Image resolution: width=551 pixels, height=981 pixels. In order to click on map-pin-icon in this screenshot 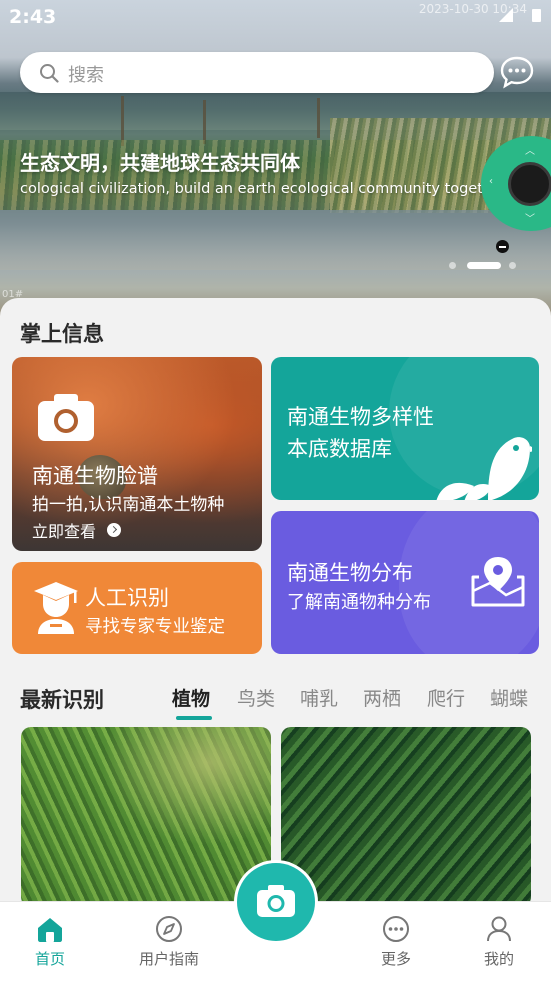, I will do `click(498, 582)`.